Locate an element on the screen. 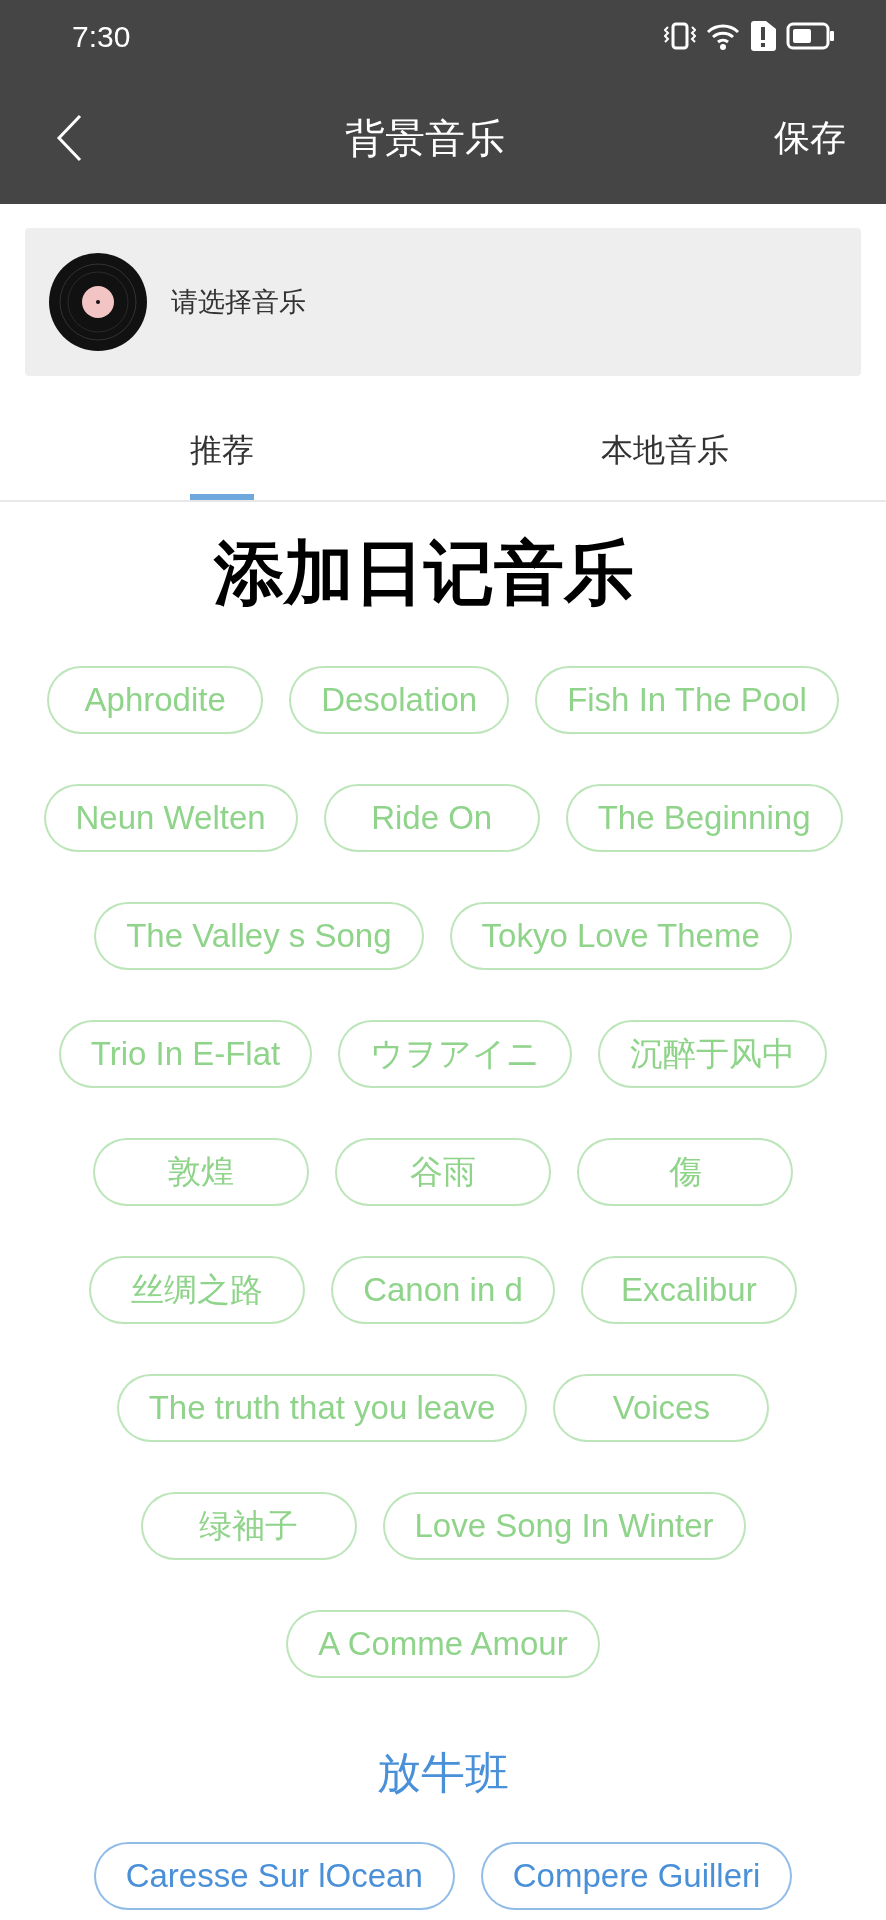  song-tag: 沉醉于风中 is located at coordinates (713, 1054).